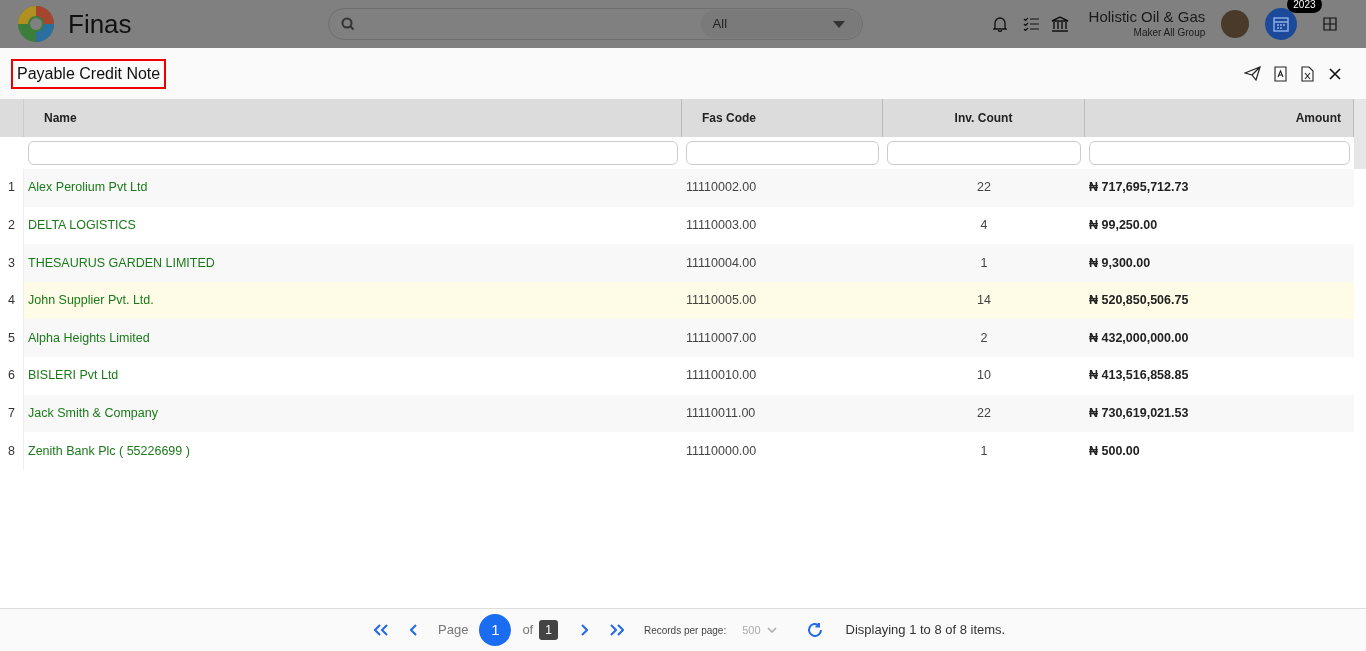  I want to click on of-label: of, so click(528, 630).